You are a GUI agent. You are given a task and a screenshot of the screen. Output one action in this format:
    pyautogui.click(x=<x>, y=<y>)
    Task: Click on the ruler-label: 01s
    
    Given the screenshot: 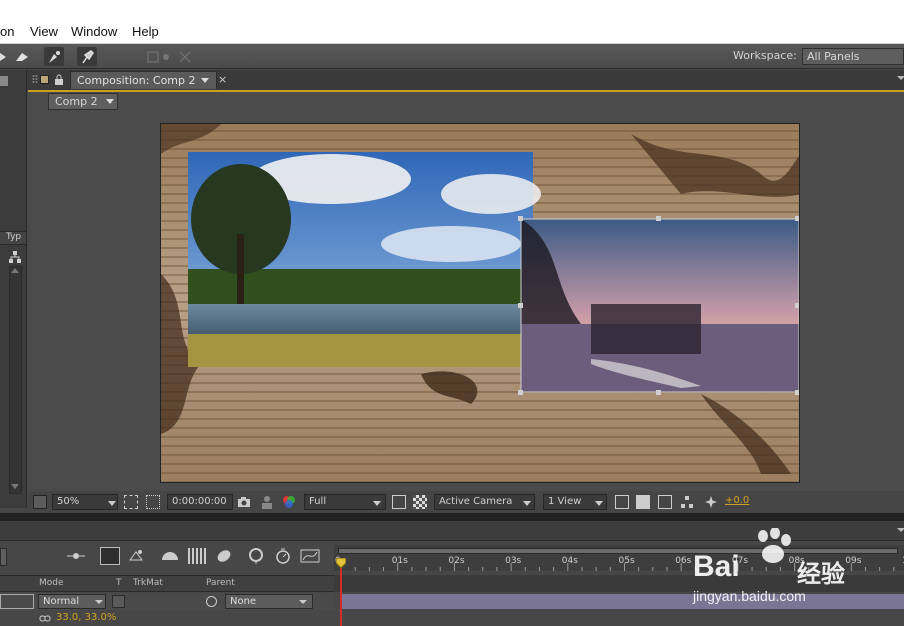 What is the action you would take?
    pyautogui.click(x=399, y=561)
    